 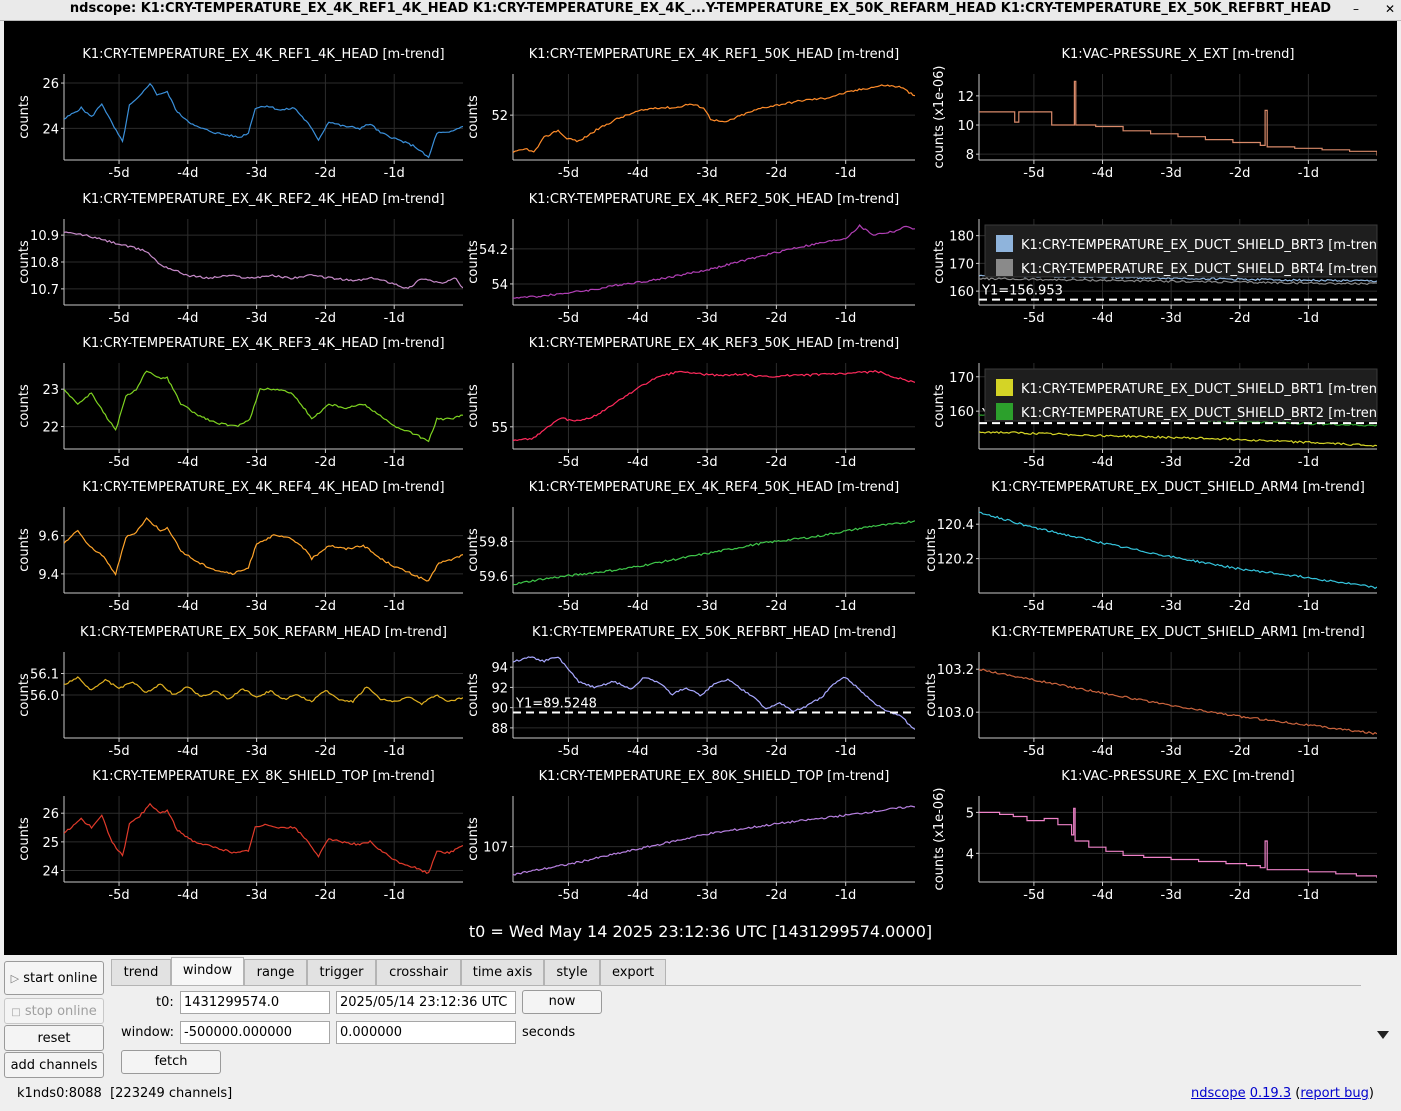 What do you see at coordinates (1004, 267) in the screenshot?
I see `legend-swatch` at bounding box center [1004, 267].